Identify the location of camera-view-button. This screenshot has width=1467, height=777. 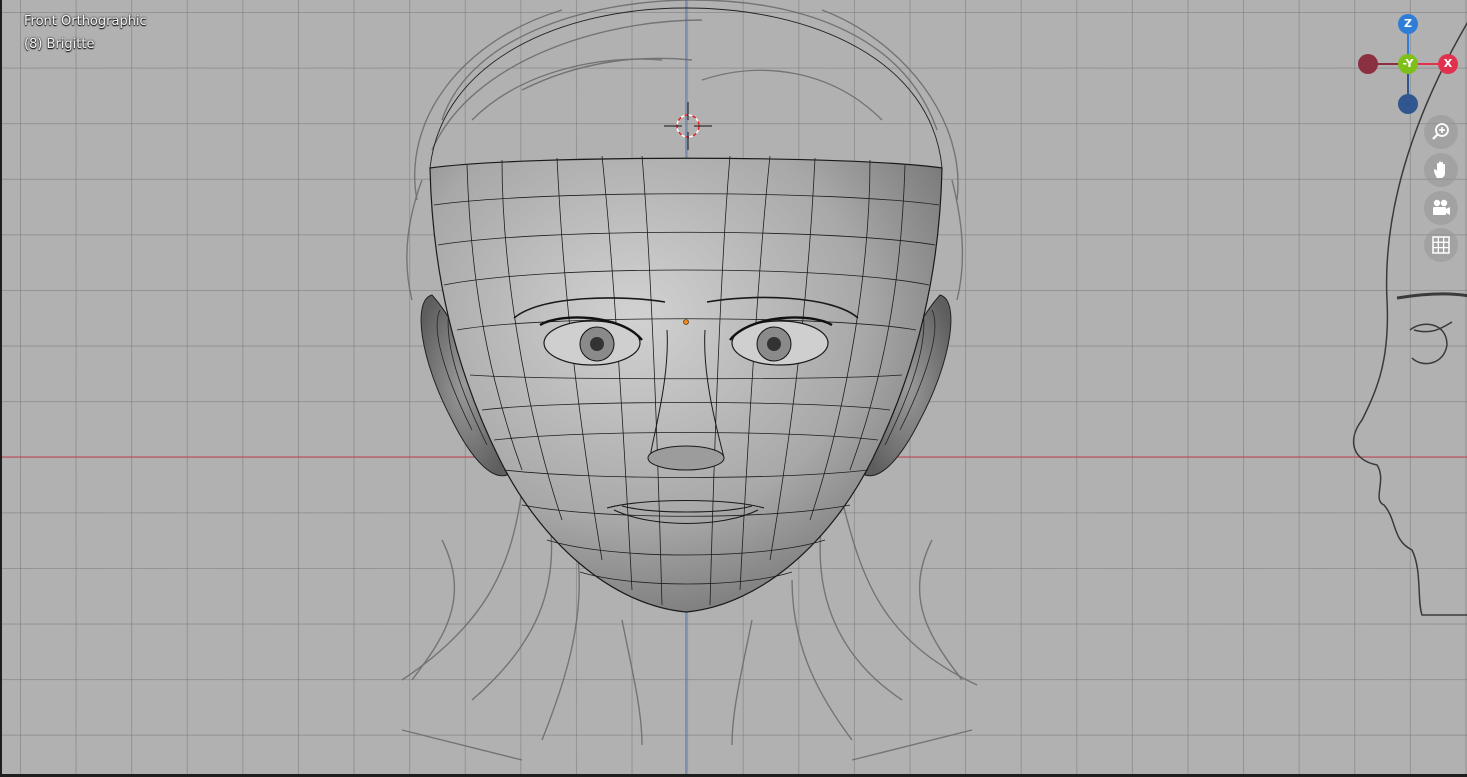
(1441, 208).